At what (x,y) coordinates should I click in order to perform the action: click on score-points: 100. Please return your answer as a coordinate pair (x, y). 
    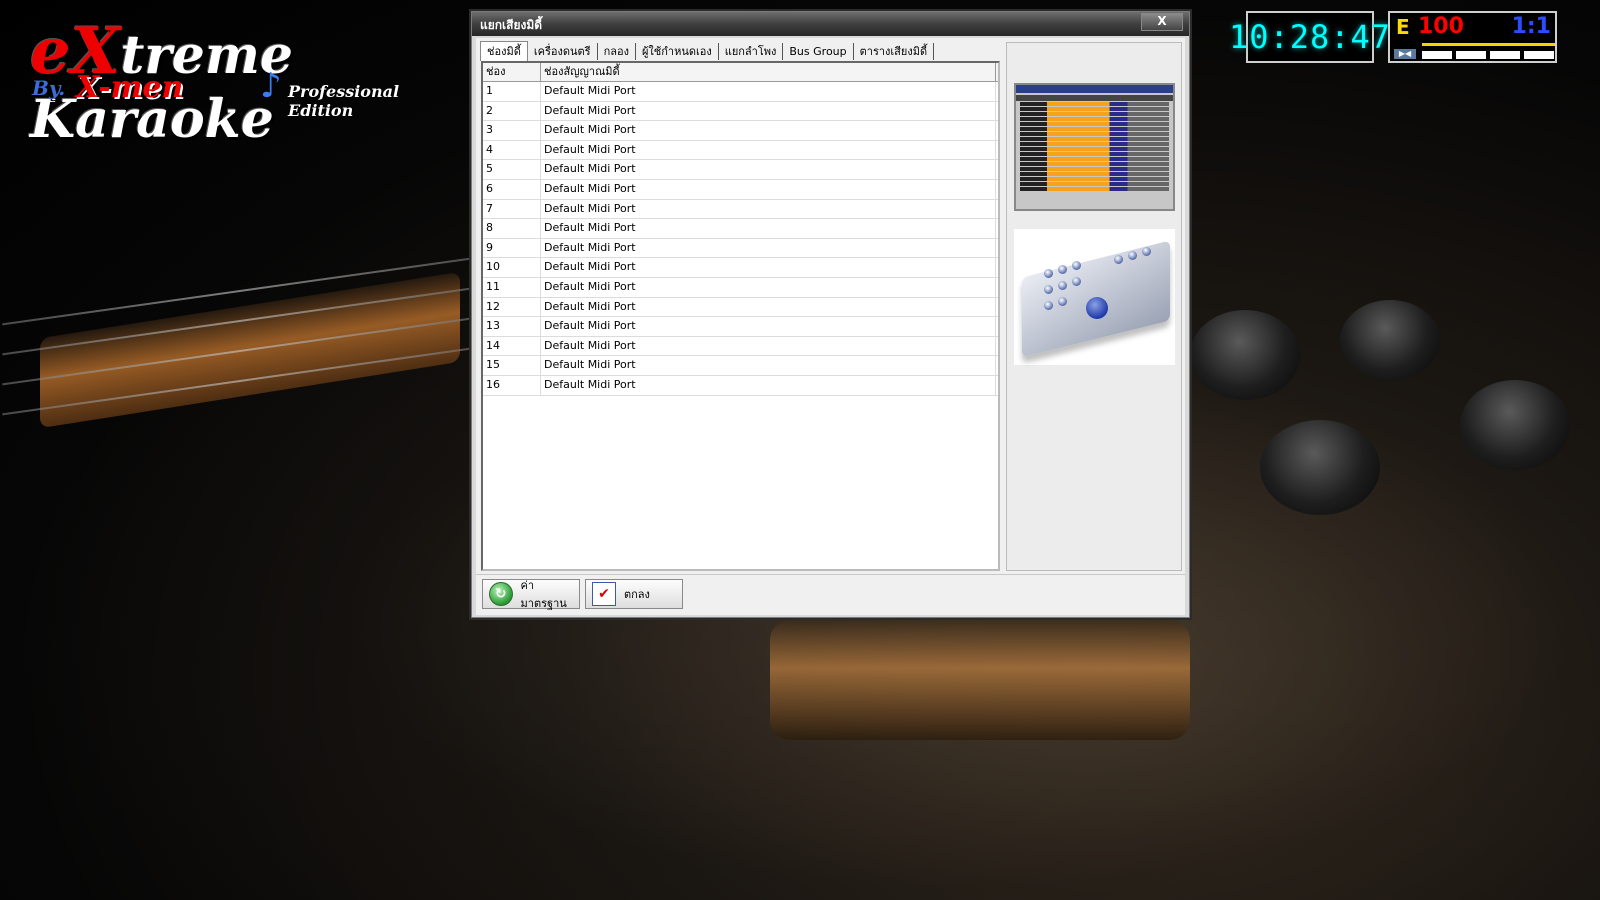
    Looking at the image, I should click on (1441, 26).